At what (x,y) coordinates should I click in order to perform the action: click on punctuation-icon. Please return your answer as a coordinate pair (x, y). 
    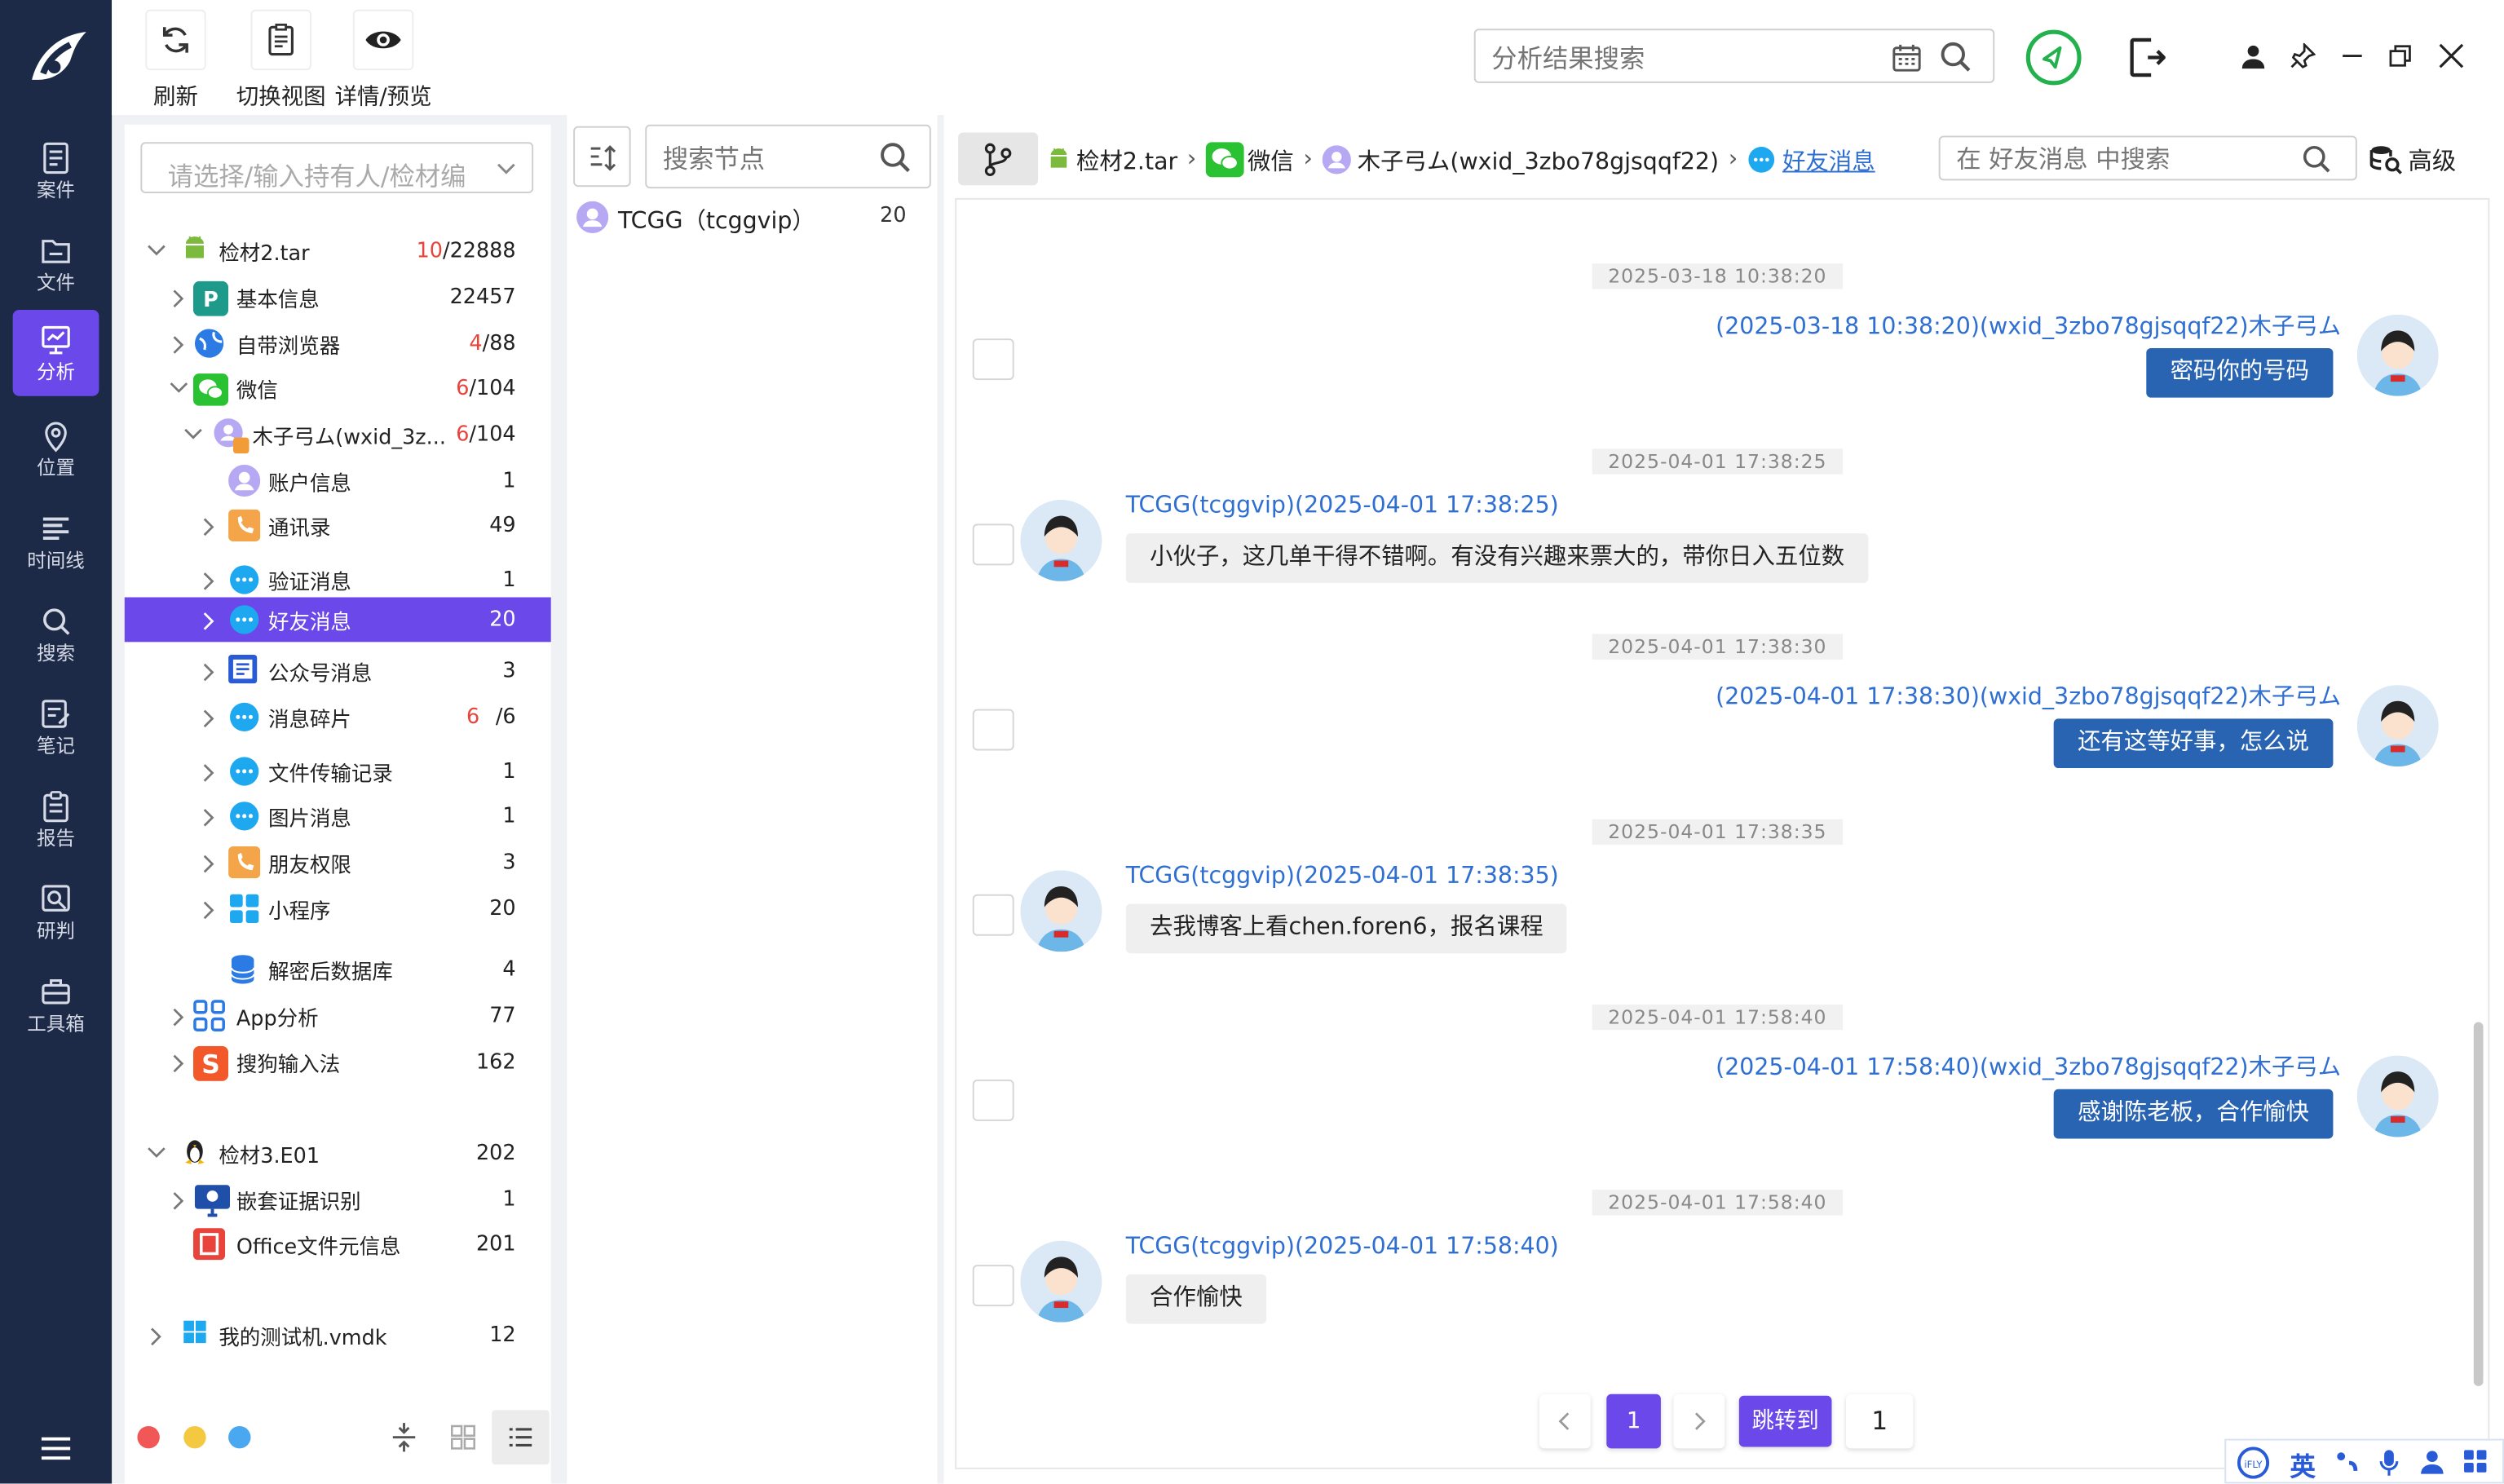
    Looking at the image, I should click on (2347, 1462).